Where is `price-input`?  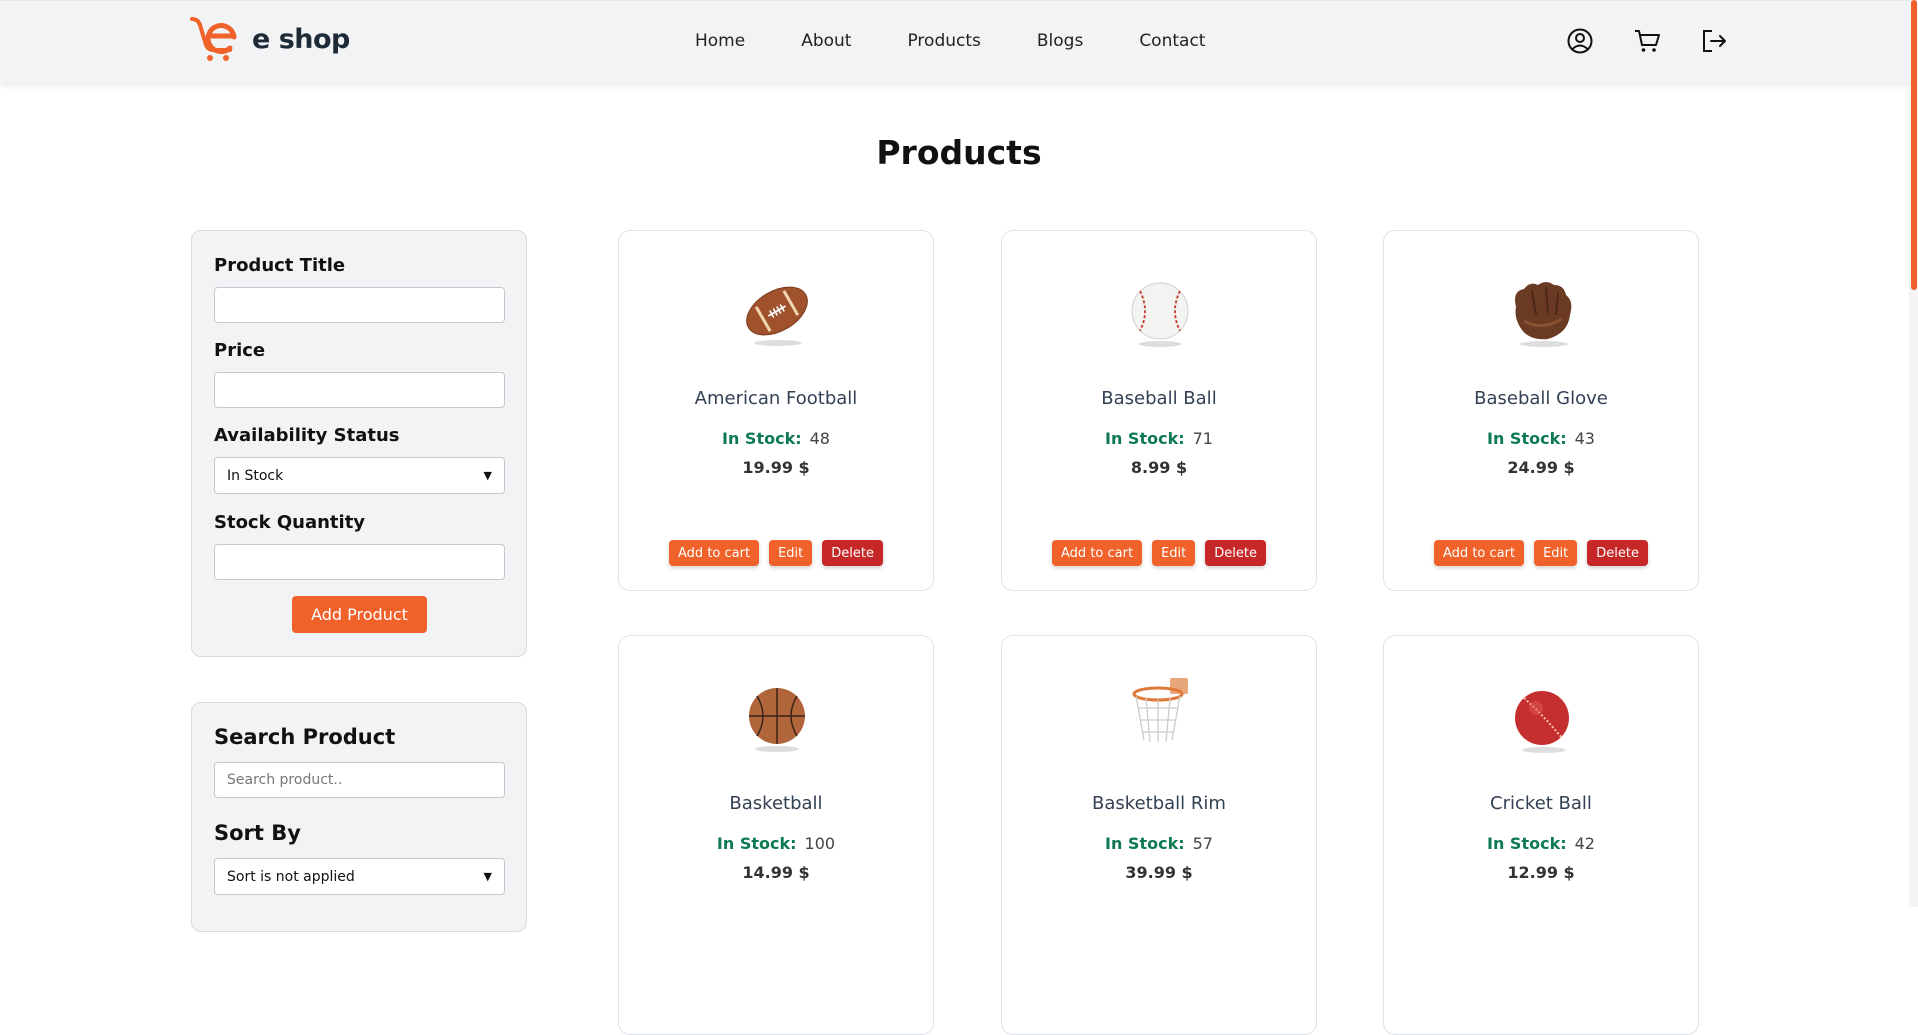
price-input is located at coordinates (359, 390).